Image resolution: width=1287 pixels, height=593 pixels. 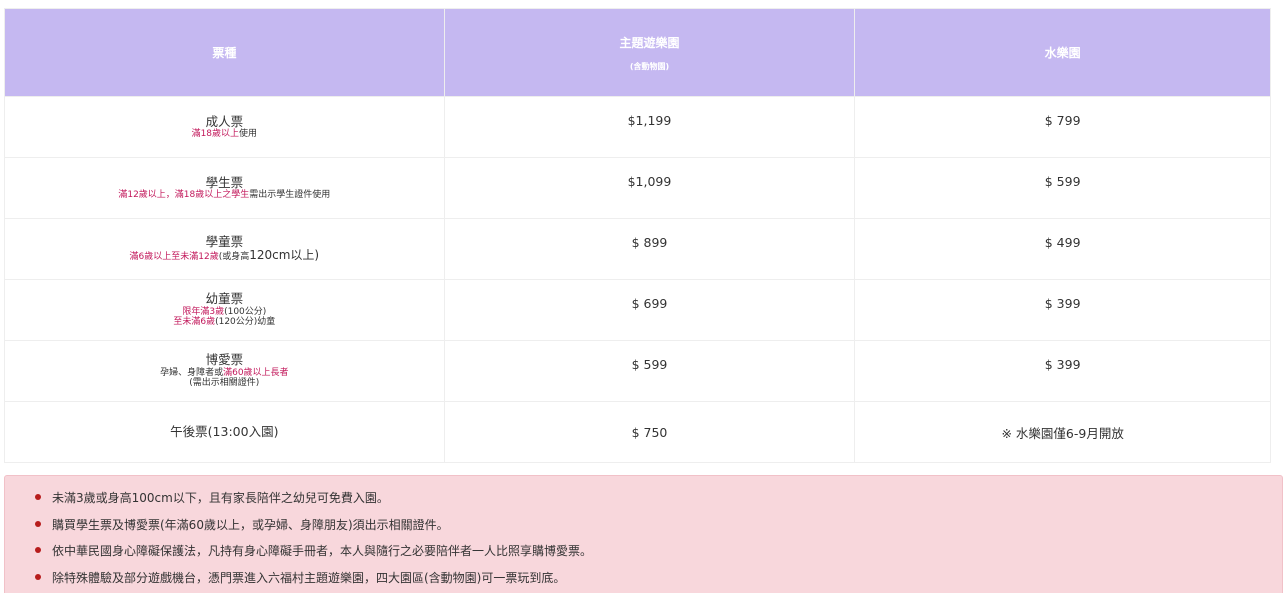 I want to click on ticket-name: 成人票, so click(x=224, y=121).